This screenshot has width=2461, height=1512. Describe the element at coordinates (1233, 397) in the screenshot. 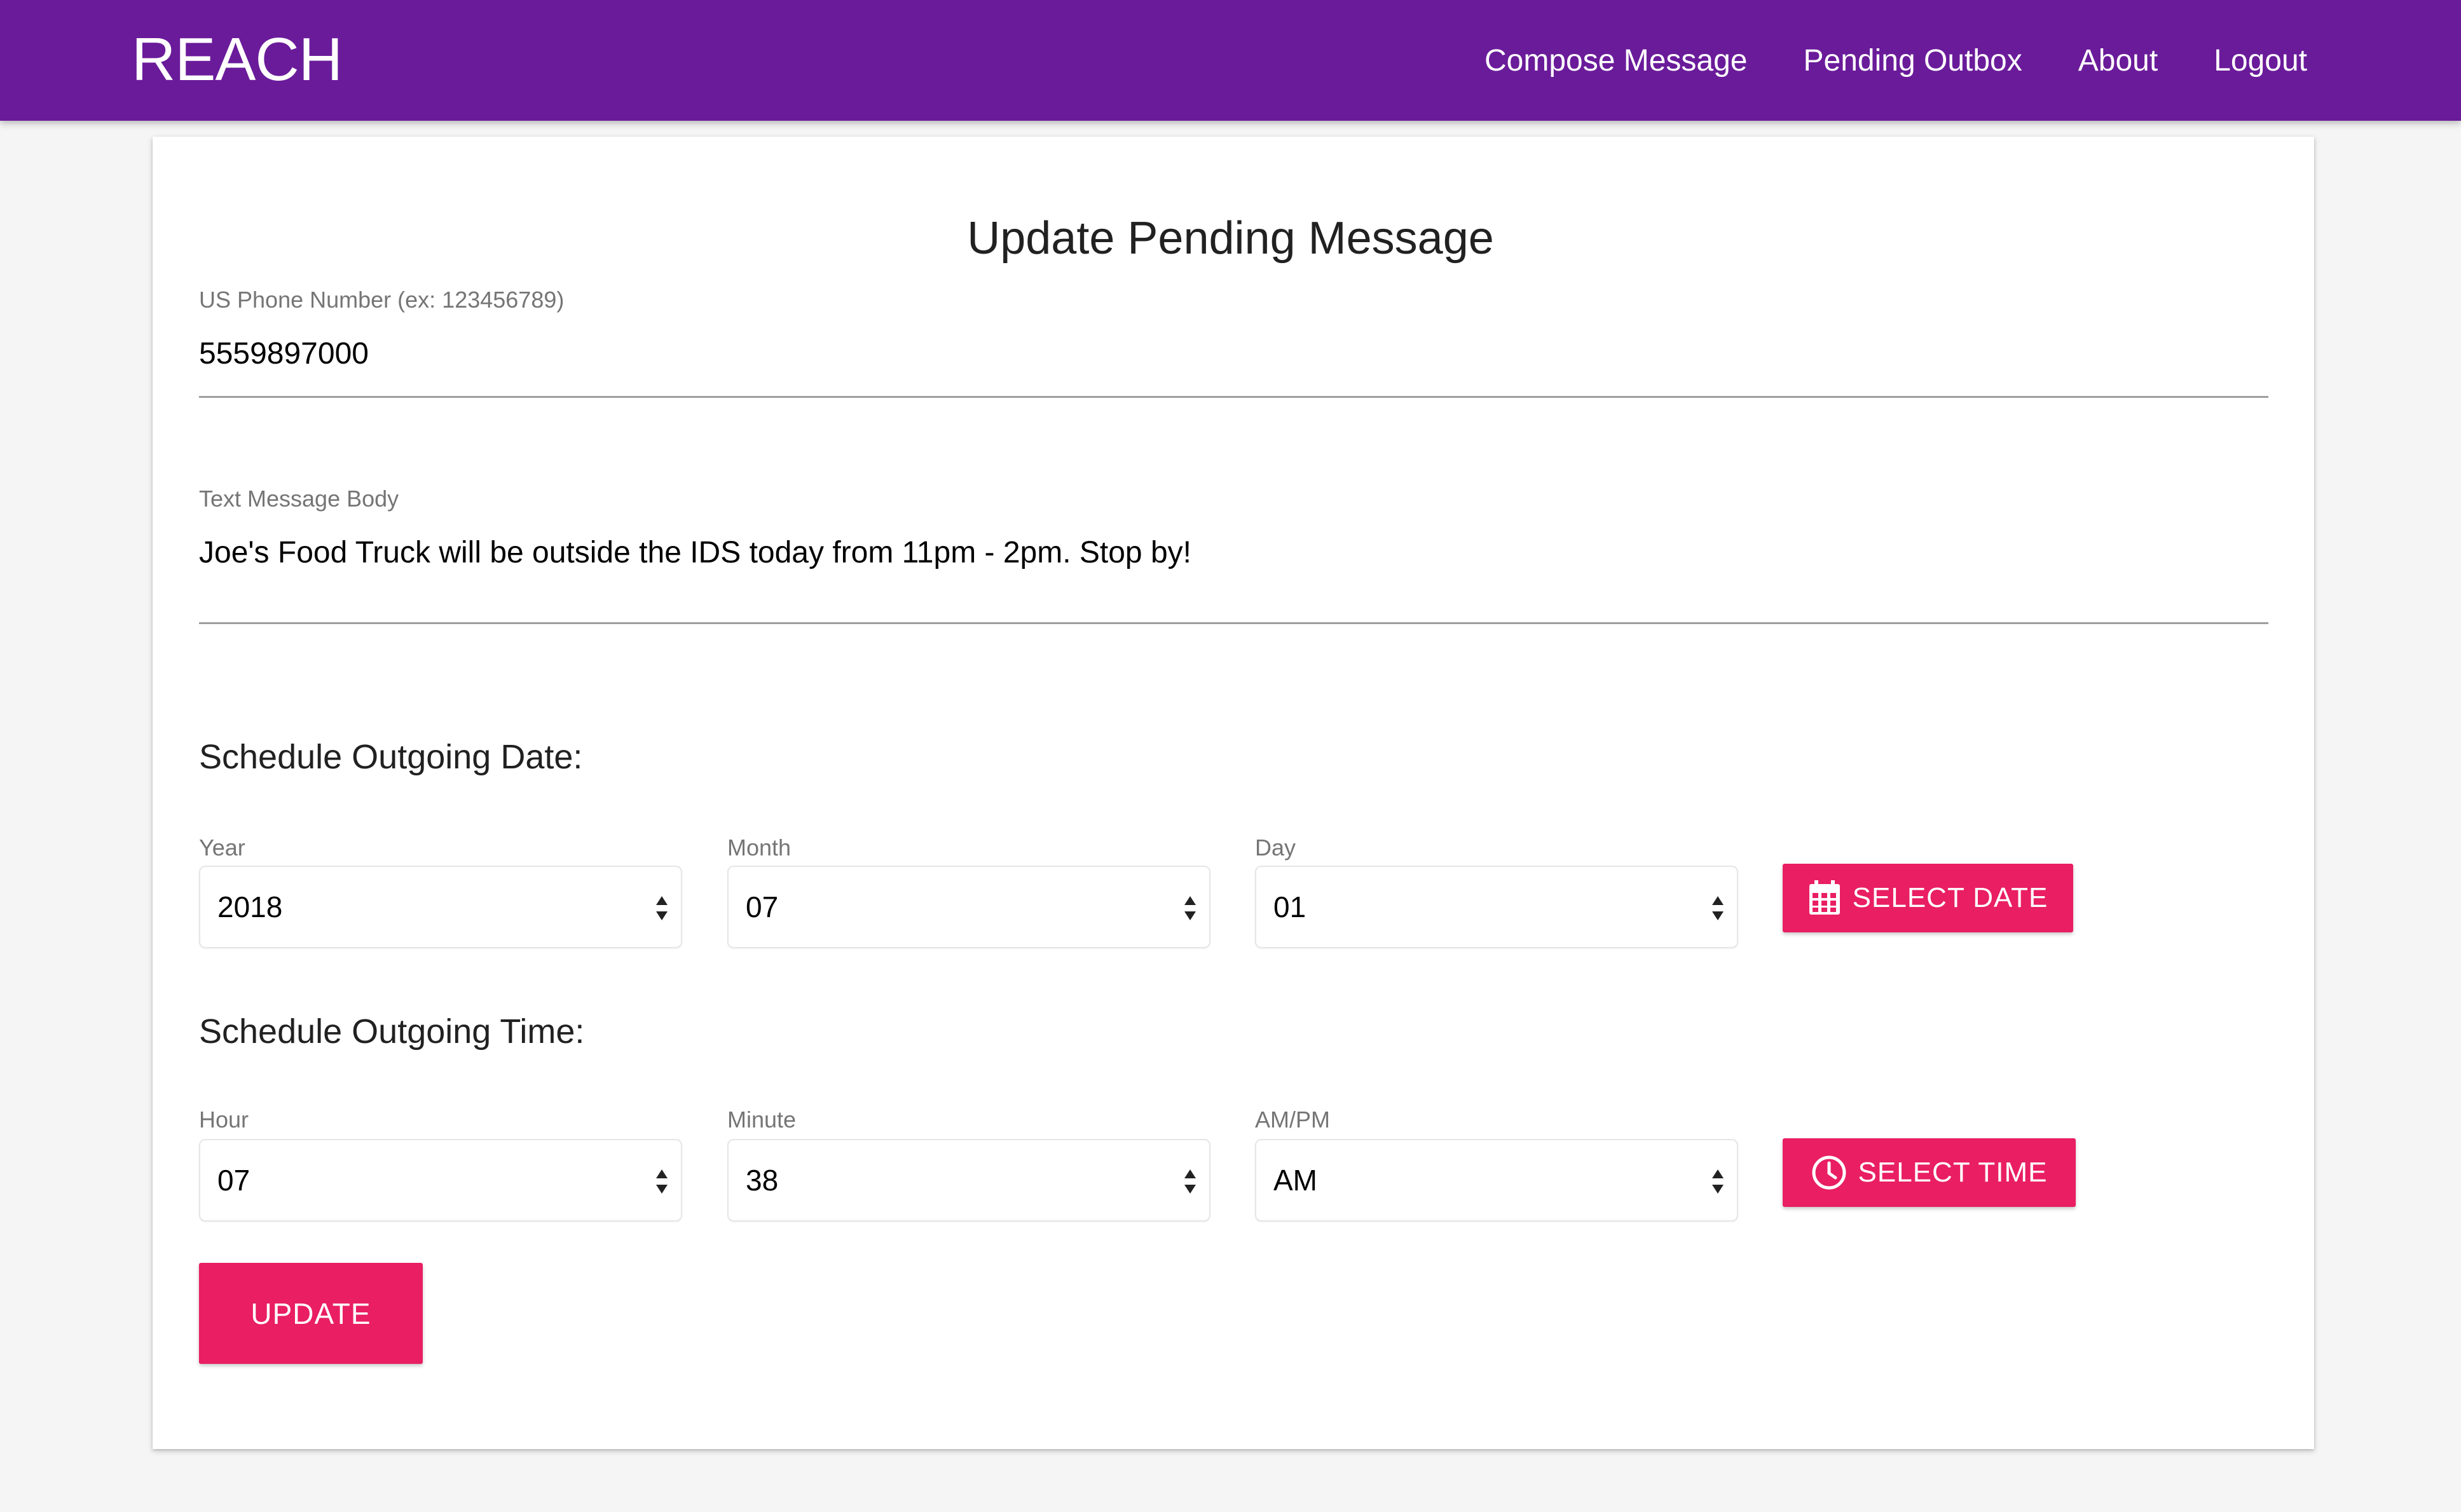

I see `phone-underline` at that location.